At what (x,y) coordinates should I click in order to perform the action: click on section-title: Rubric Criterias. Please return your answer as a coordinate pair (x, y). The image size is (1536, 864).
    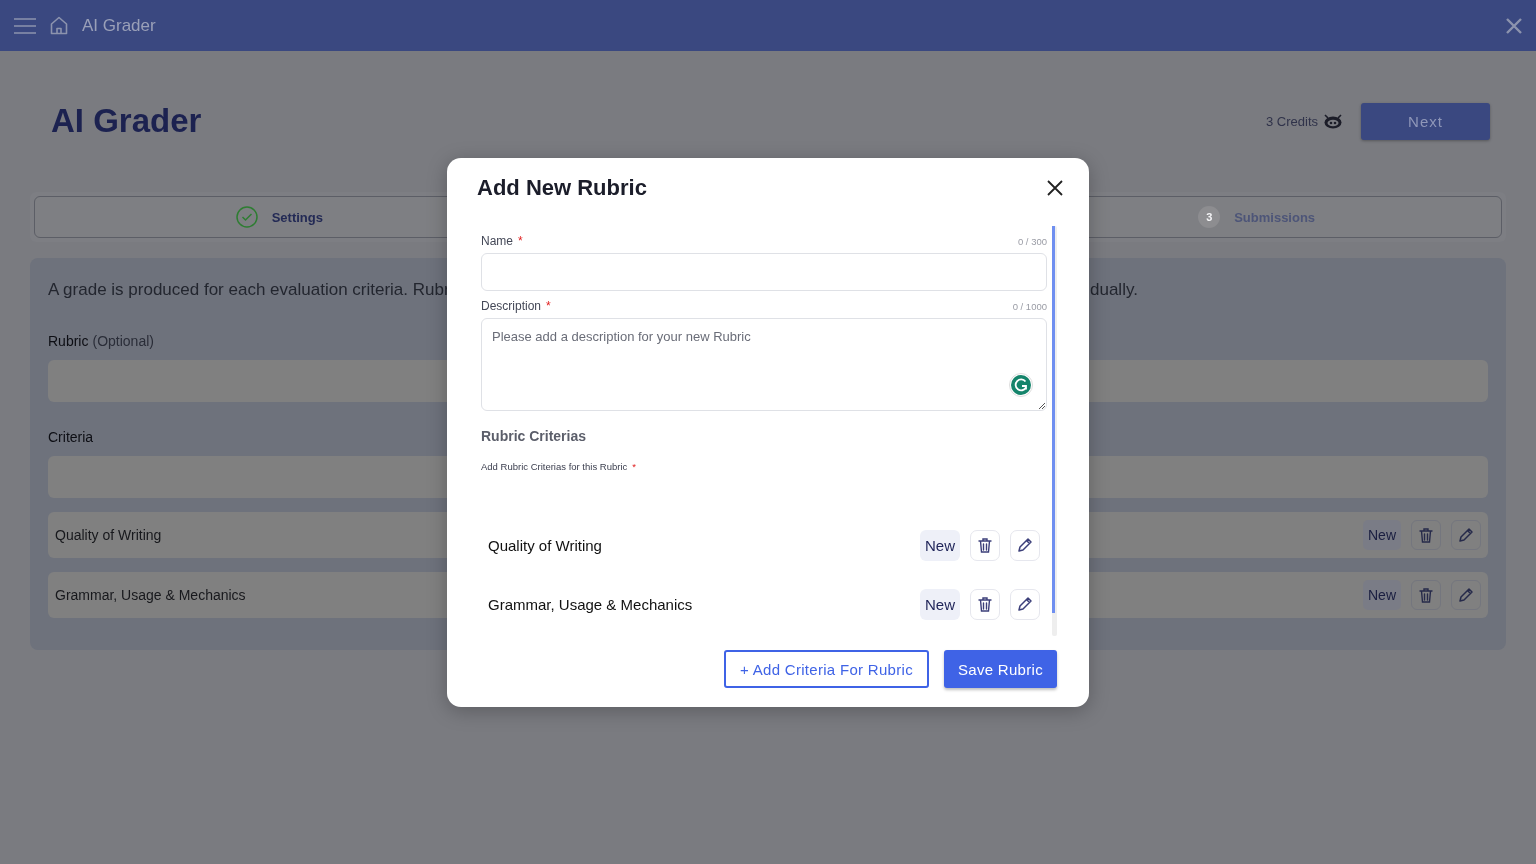
    Looking at the image, I should click on (534, 436).